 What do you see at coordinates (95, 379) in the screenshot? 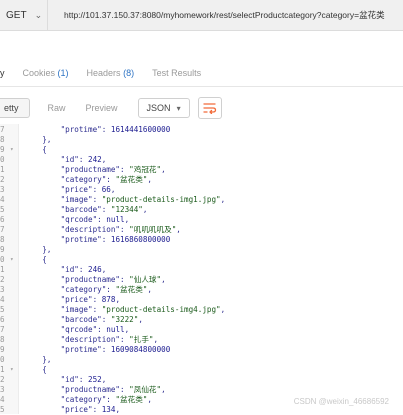
I see `code-token: 252` at bounding box center [95, 379].